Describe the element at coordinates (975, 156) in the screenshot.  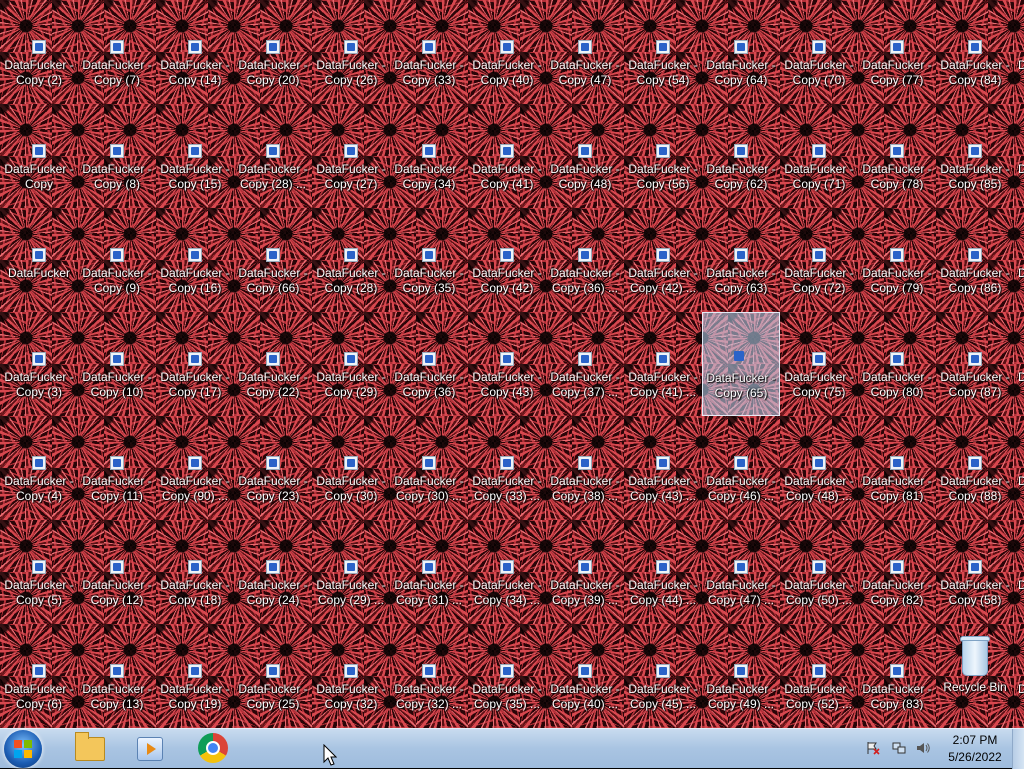
I see `desktop-shortcut: DataFucker - Copy (85)` at that location.